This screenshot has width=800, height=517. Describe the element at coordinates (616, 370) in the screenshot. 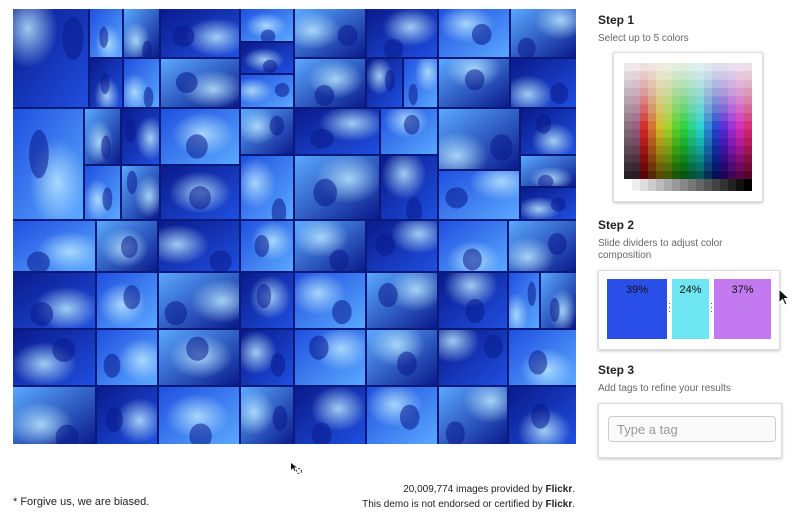

I see `step3-title: Step 3` at that location.